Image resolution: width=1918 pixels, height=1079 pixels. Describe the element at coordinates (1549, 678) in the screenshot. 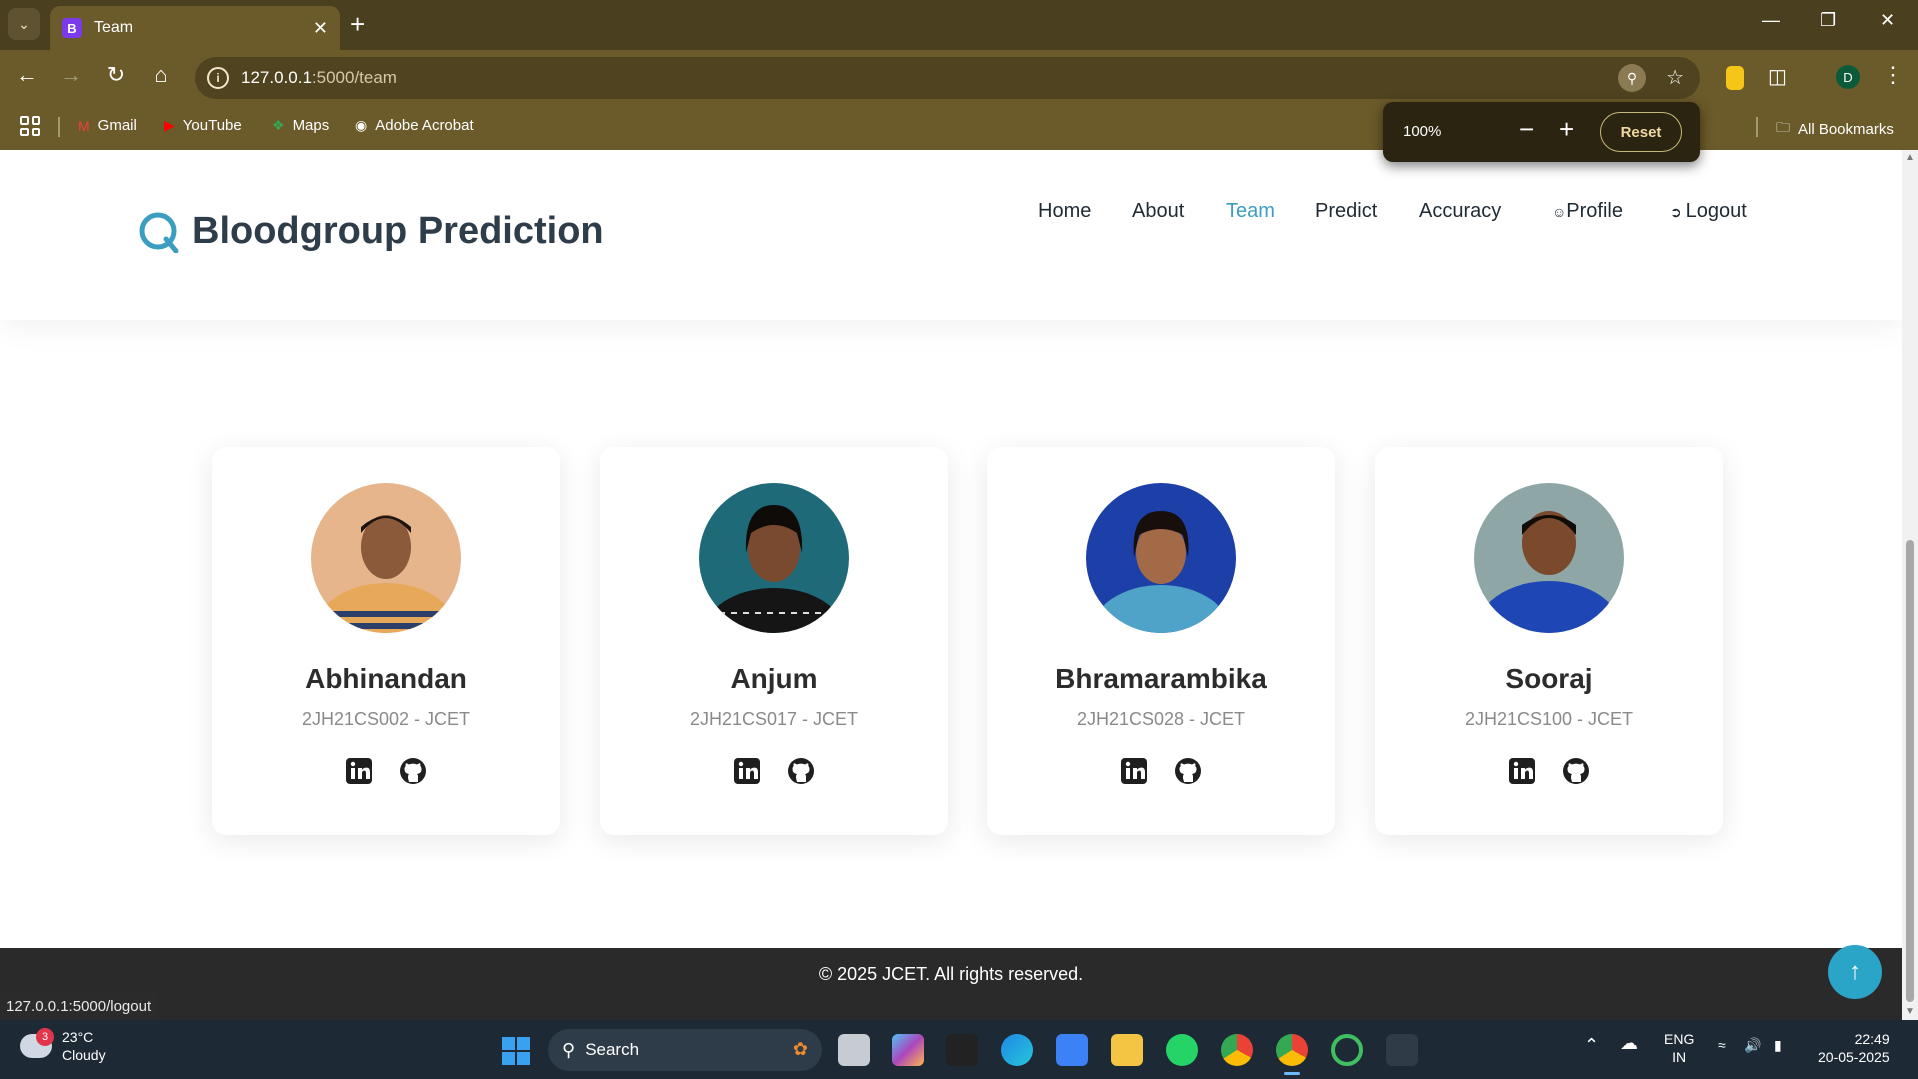

I see `member-name: Sooraj` at that location.